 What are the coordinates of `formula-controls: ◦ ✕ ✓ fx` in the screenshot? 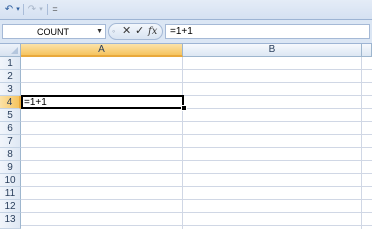 It's located at (135, 31).